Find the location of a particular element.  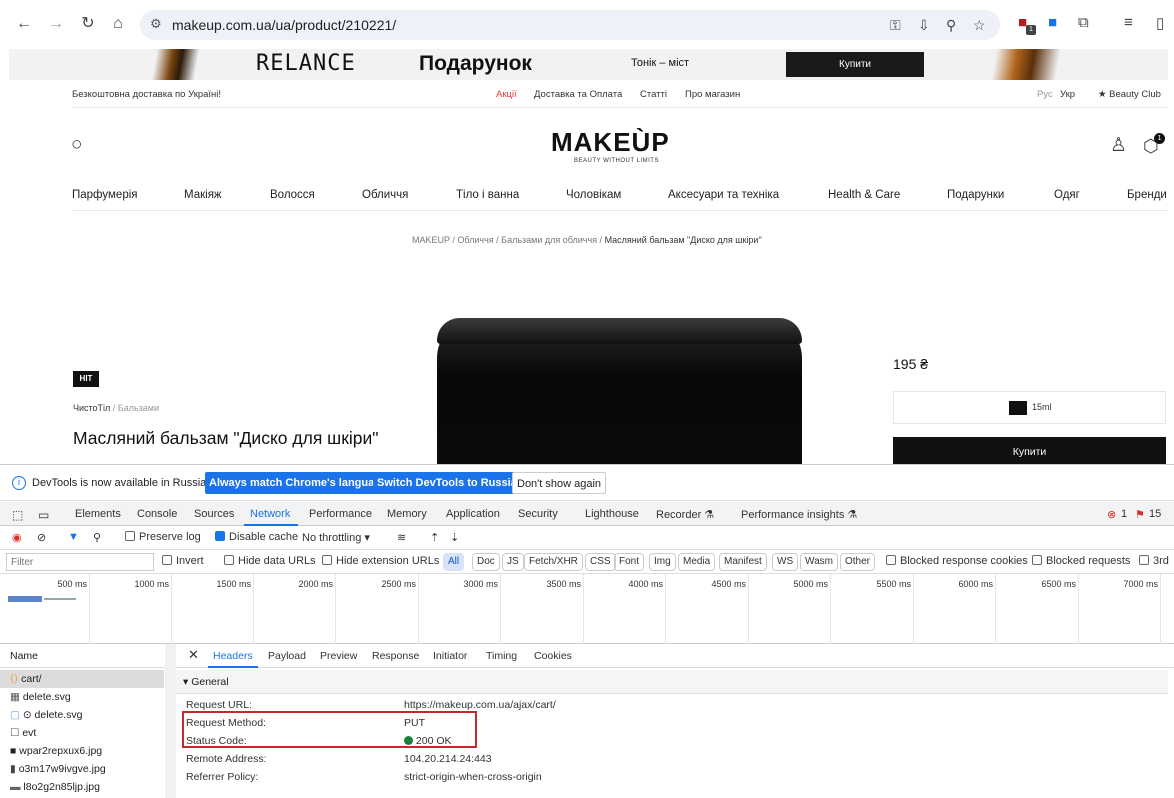

request-row: ☐ evt is located at coordinates (82, 733).